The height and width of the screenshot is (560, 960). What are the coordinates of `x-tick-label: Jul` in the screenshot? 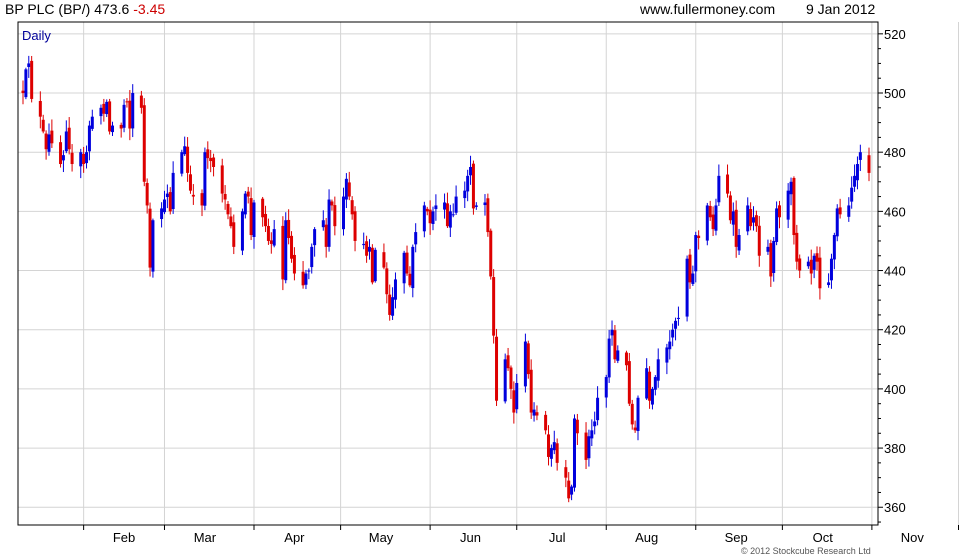 It's located at (557, 537).